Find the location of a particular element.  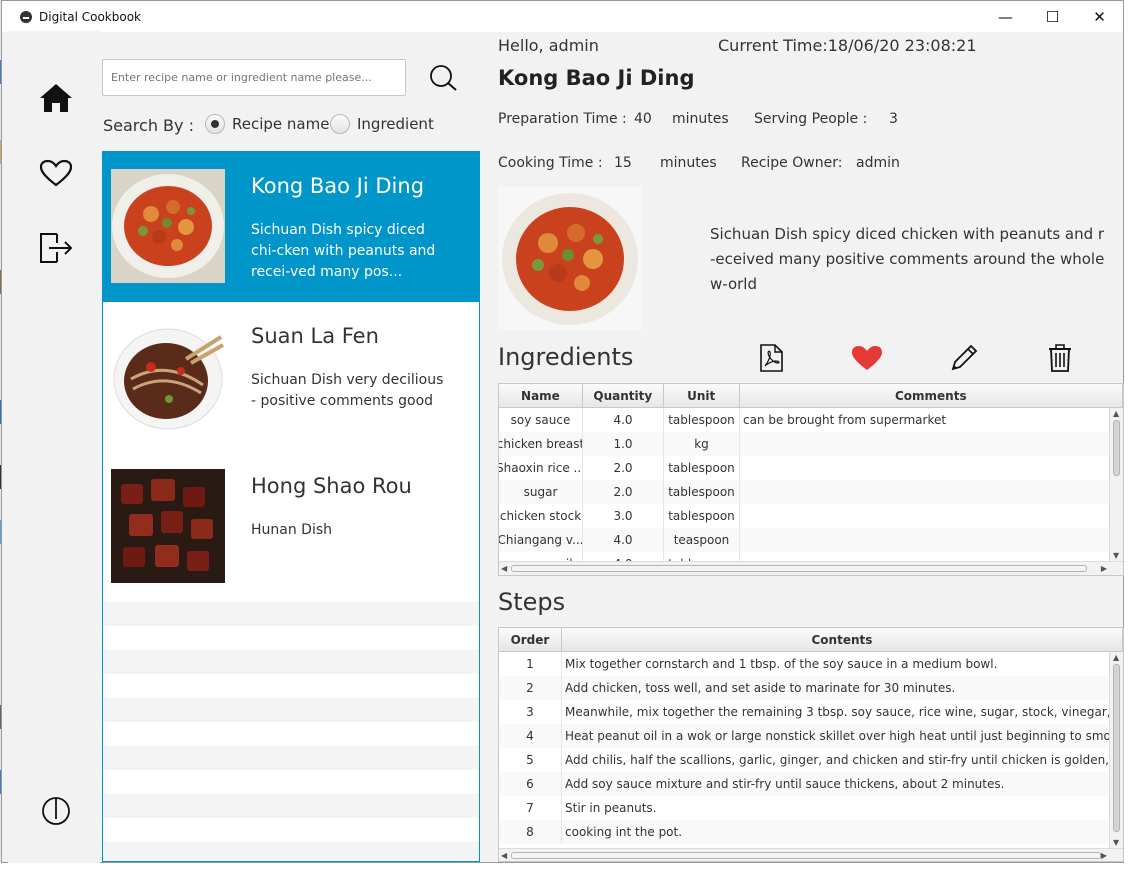

radio-ingredient: Ingredient is located at coordinates (382, 124).